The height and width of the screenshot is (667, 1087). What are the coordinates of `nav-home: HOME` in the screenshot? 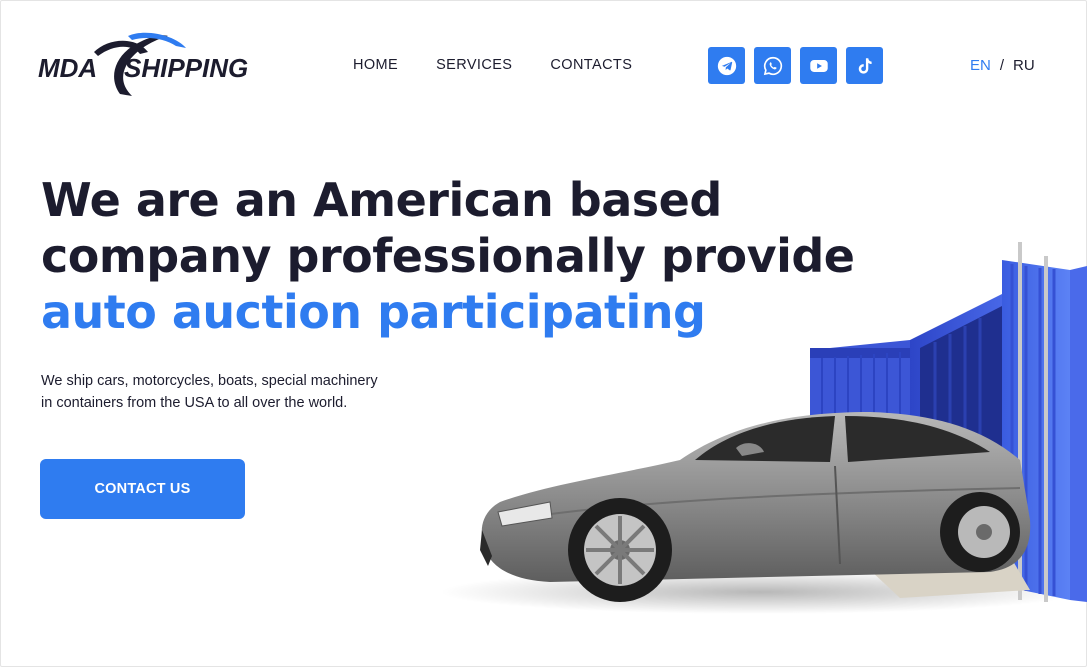 It's located at (375, 65).